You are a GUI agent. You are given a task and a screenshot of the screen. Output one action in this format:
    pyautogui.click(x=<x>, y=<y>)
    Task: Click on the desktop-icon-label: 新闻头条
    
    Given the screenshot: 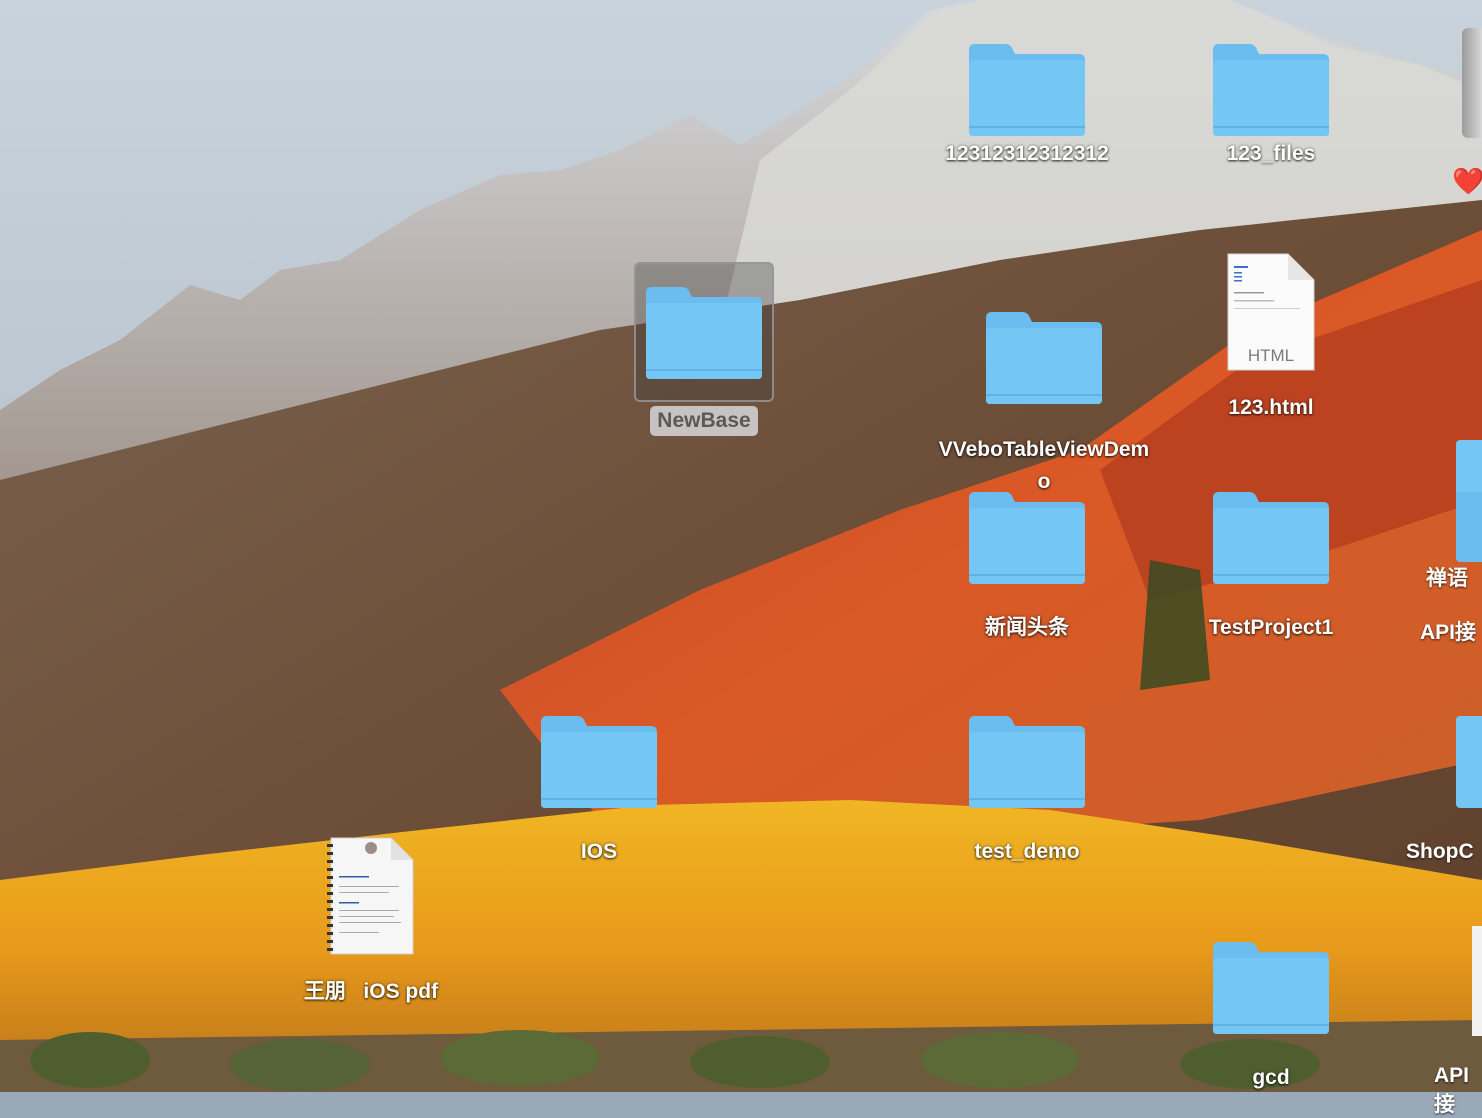 What is the action you would take?
    pyautogui.click(x=1027, y=627)
    